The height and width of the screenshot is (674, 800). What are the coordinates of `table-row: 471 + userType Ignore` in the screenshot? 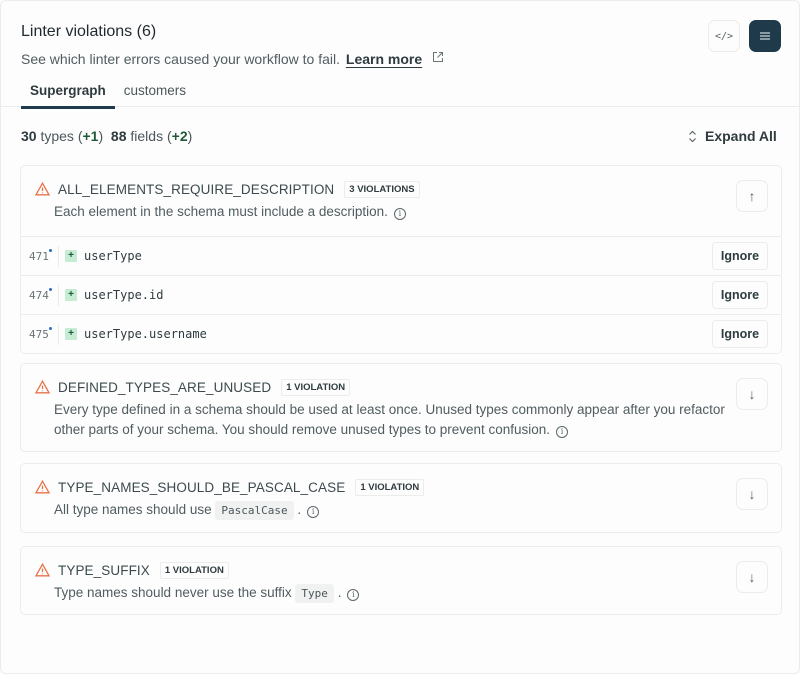 It's located at (401, 255).